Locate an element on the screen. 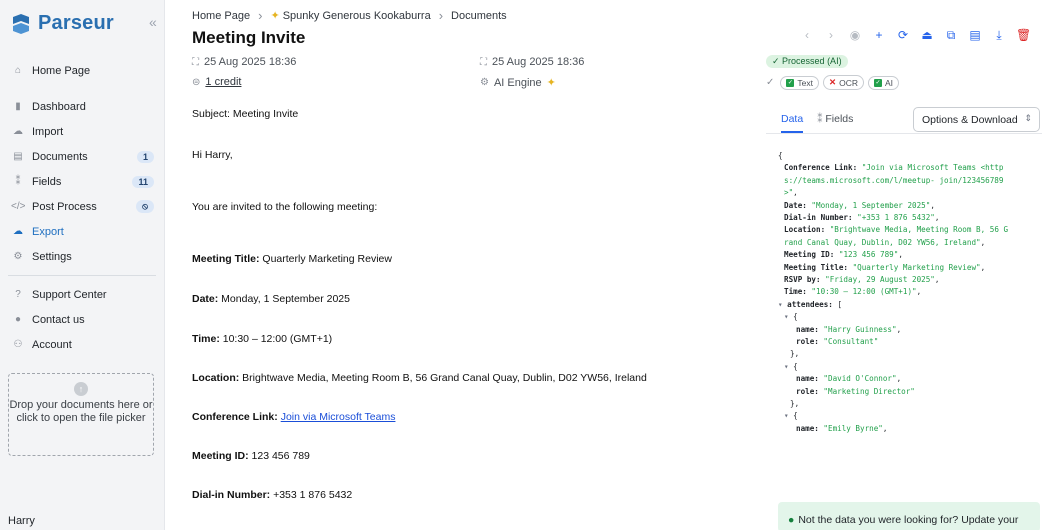  page-title: Meeting Invite is located at coordinates (249, 37).